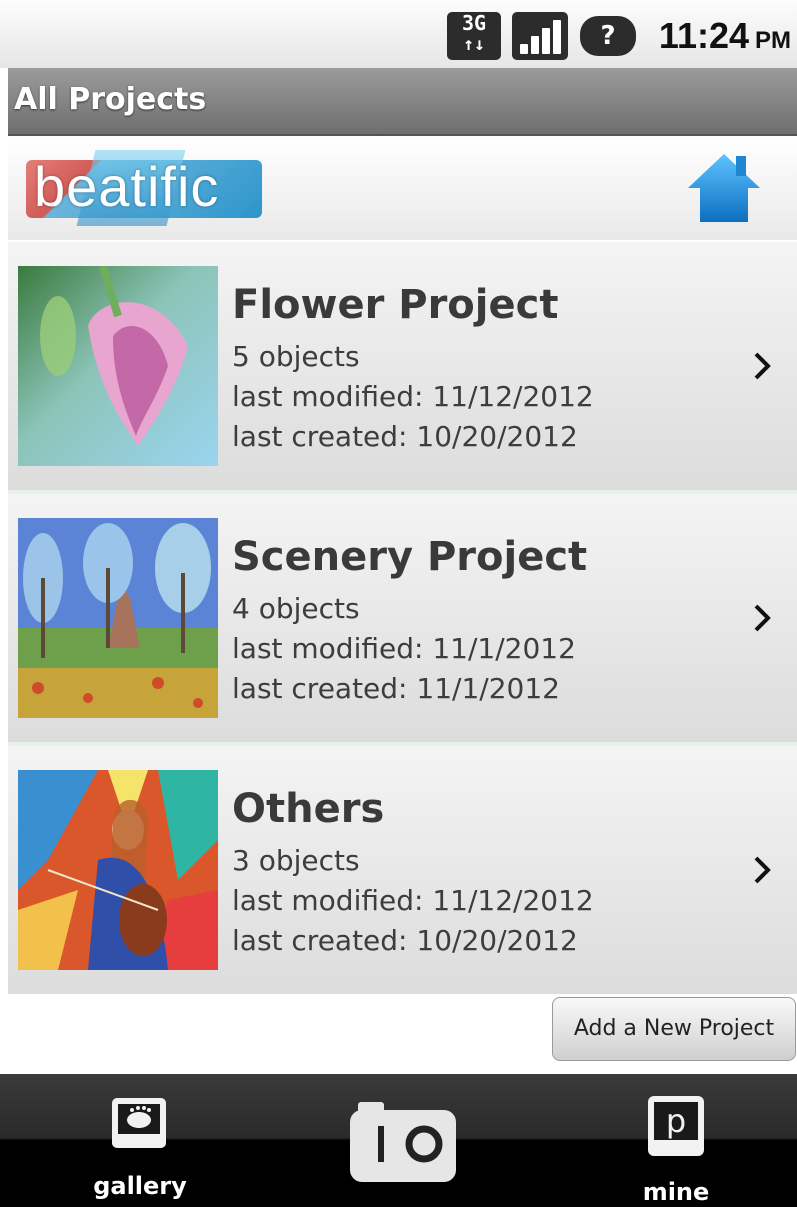  Describe the element at coordinates (403, 1142) in the screenshot. I see `camera-icon` at that location.